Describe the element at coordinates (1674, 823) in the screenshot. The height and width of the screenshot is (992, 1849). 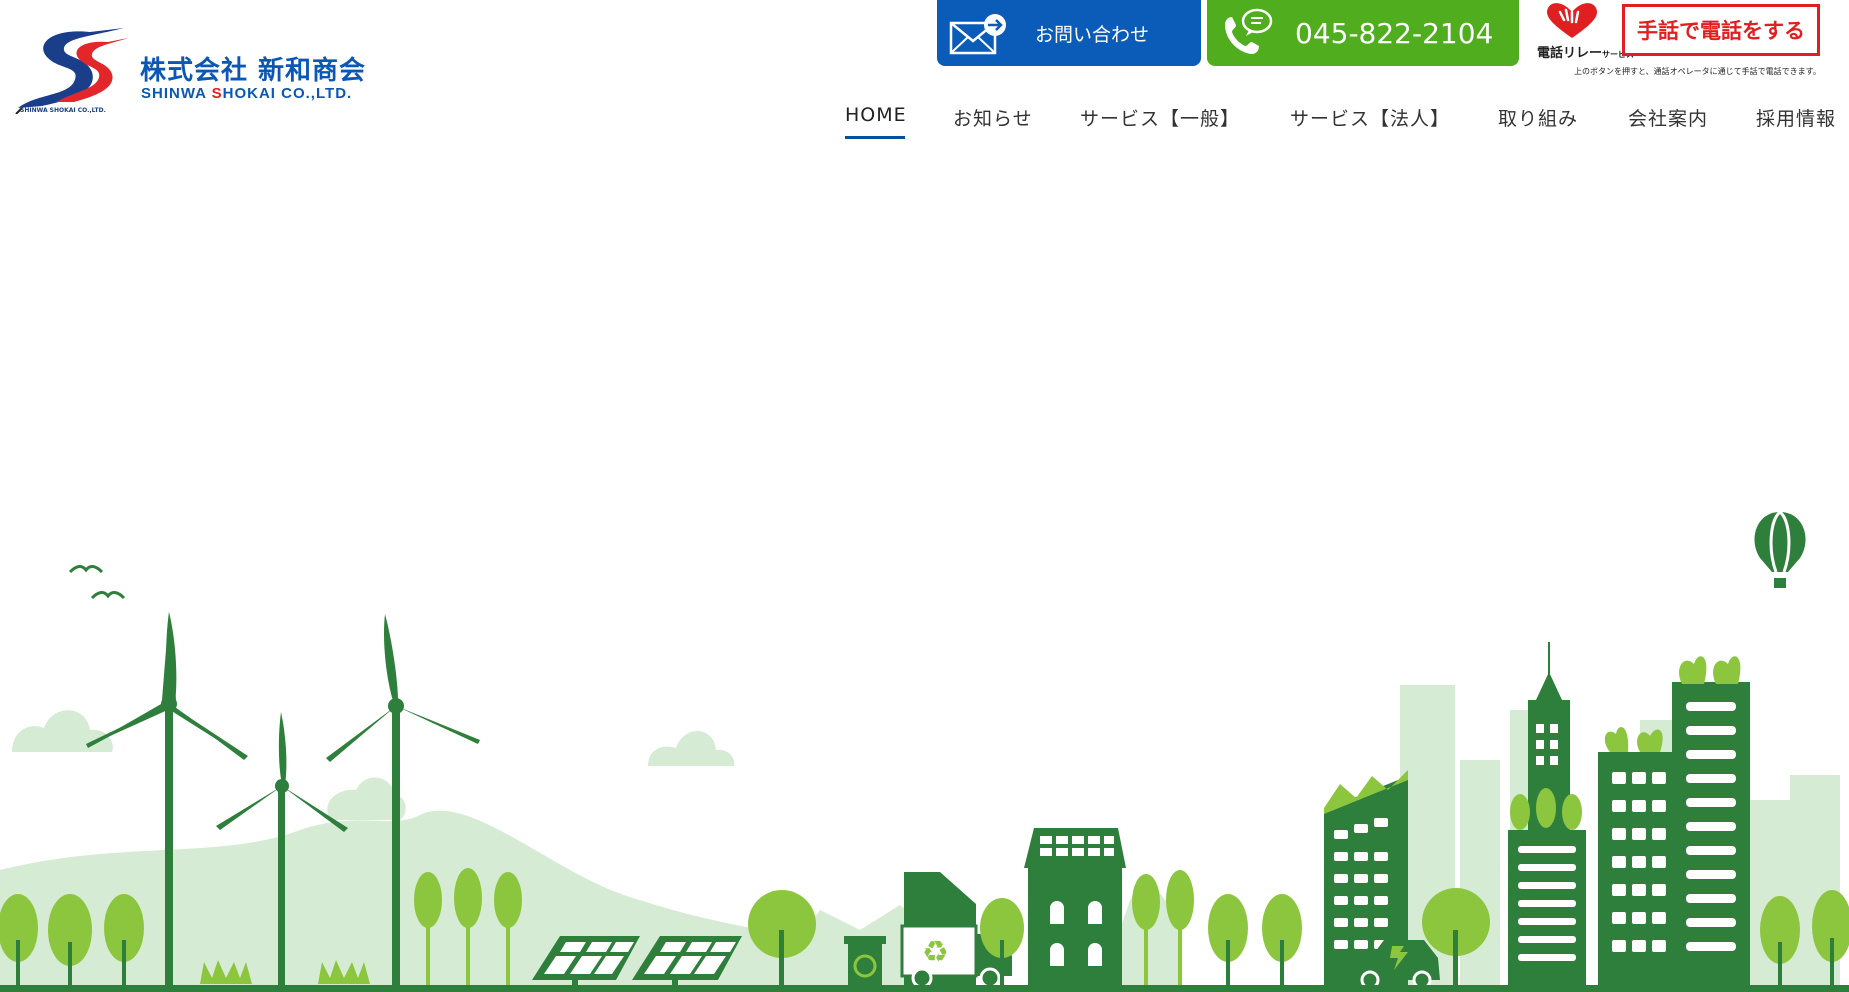
I see `office-building-icon` at that location.